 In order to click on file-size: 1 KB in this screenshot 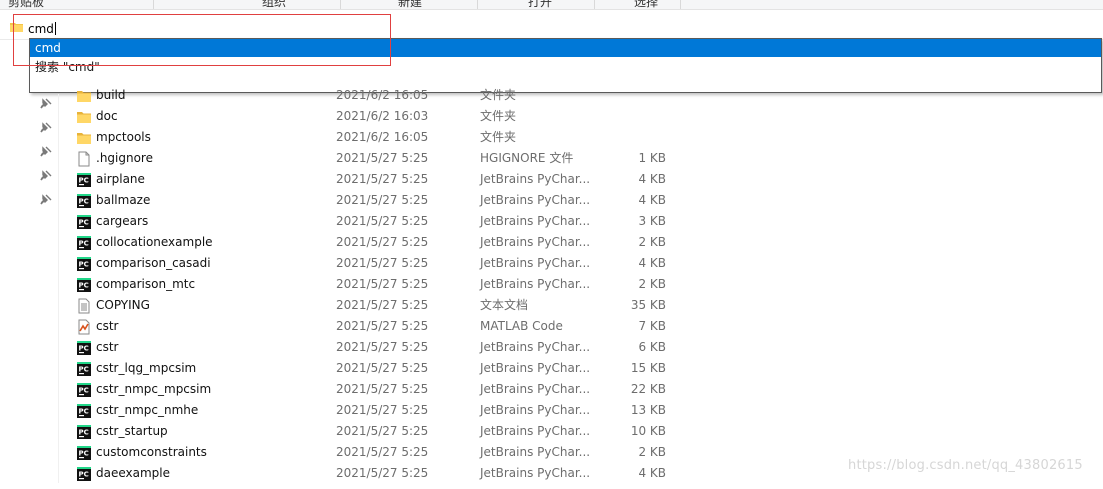, I will do `click(652, 158)`.